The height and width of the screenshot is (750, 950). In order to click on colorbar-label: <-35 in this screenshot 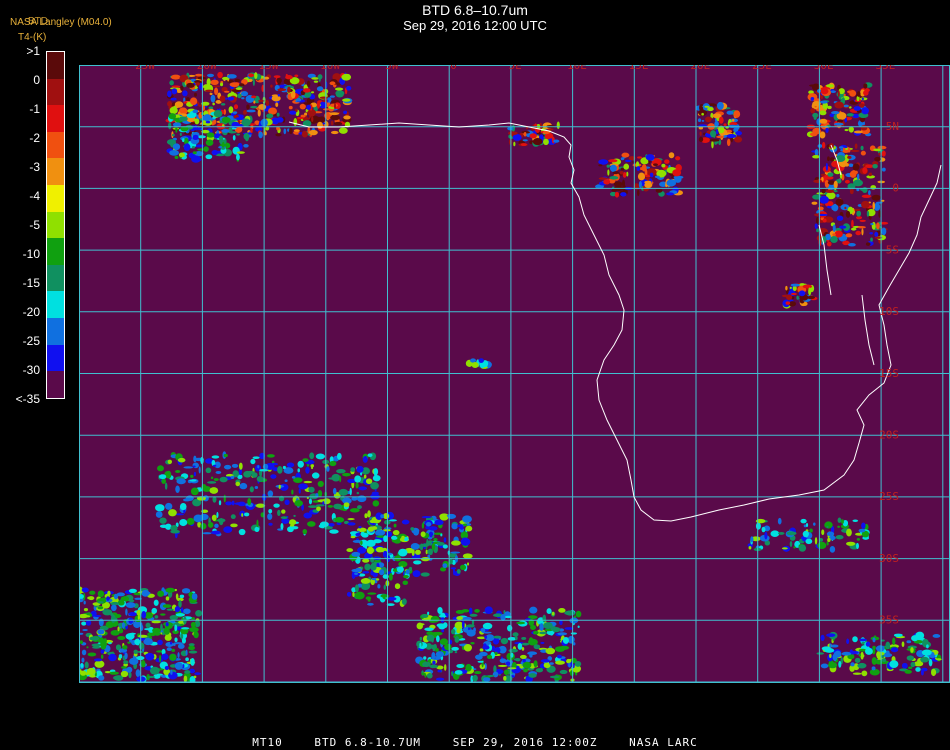, I will do `click(27, 399)`.